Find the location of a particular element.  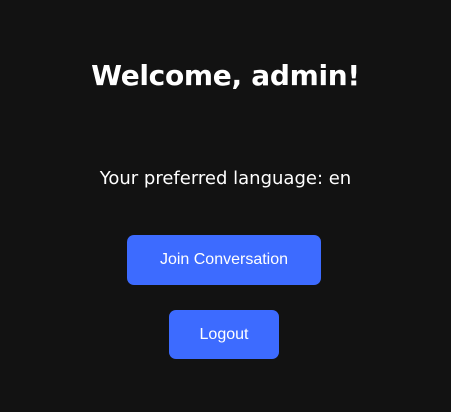

join-conversation-button: Join Conversation is located at coordinates (224, 260).